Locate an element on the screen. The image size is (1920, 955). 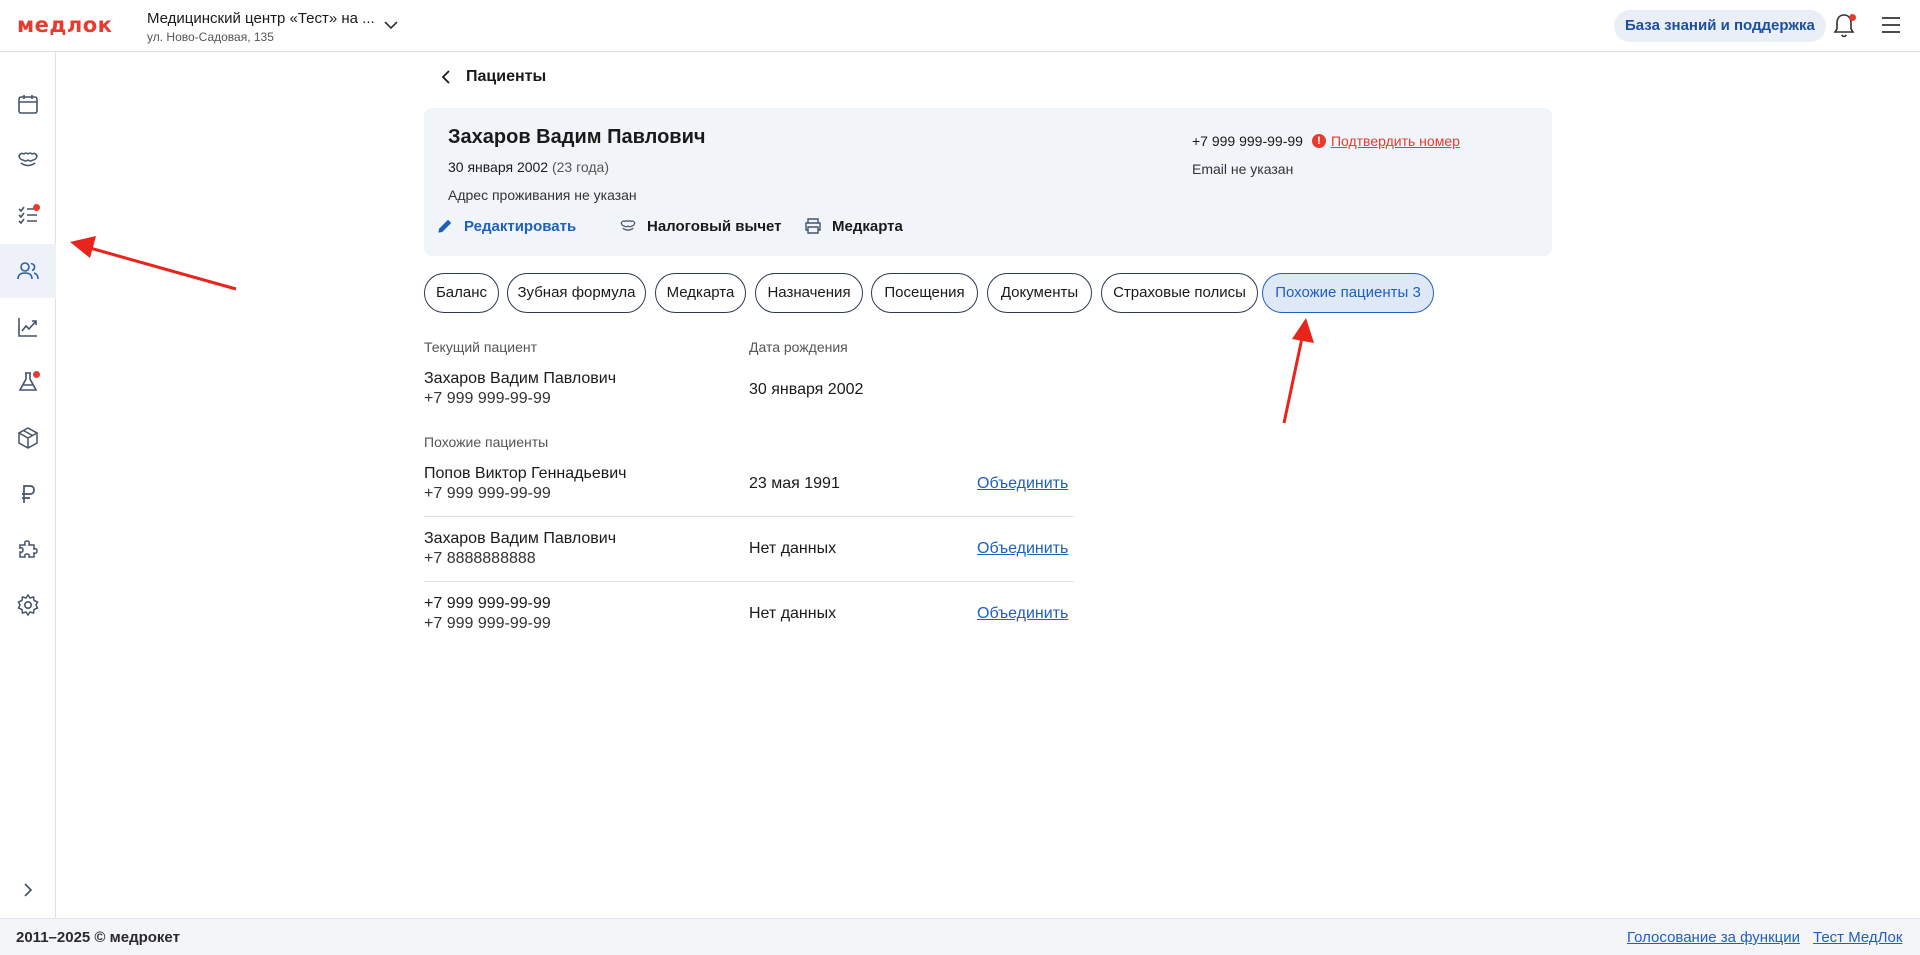
arrow-to-patients is located at coordinates (153, 263).